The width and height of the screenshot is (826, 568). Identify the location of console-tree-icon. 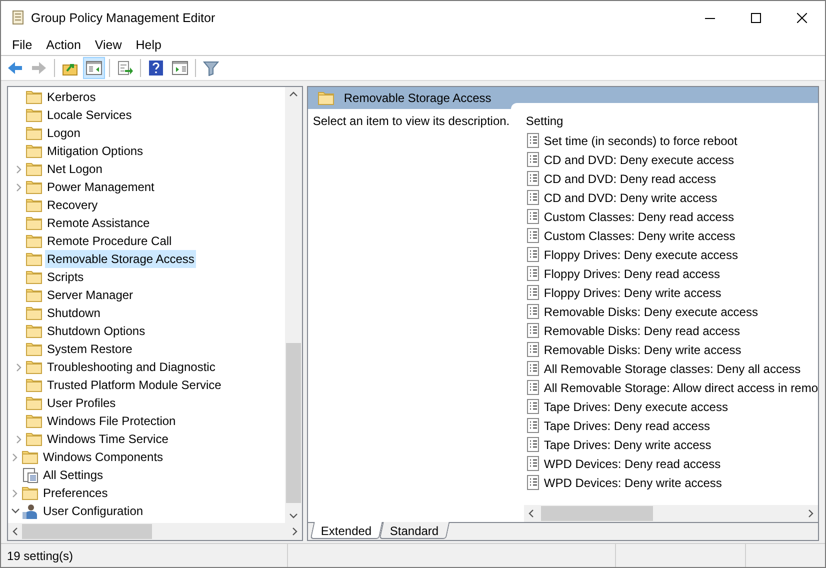
(94, 68).